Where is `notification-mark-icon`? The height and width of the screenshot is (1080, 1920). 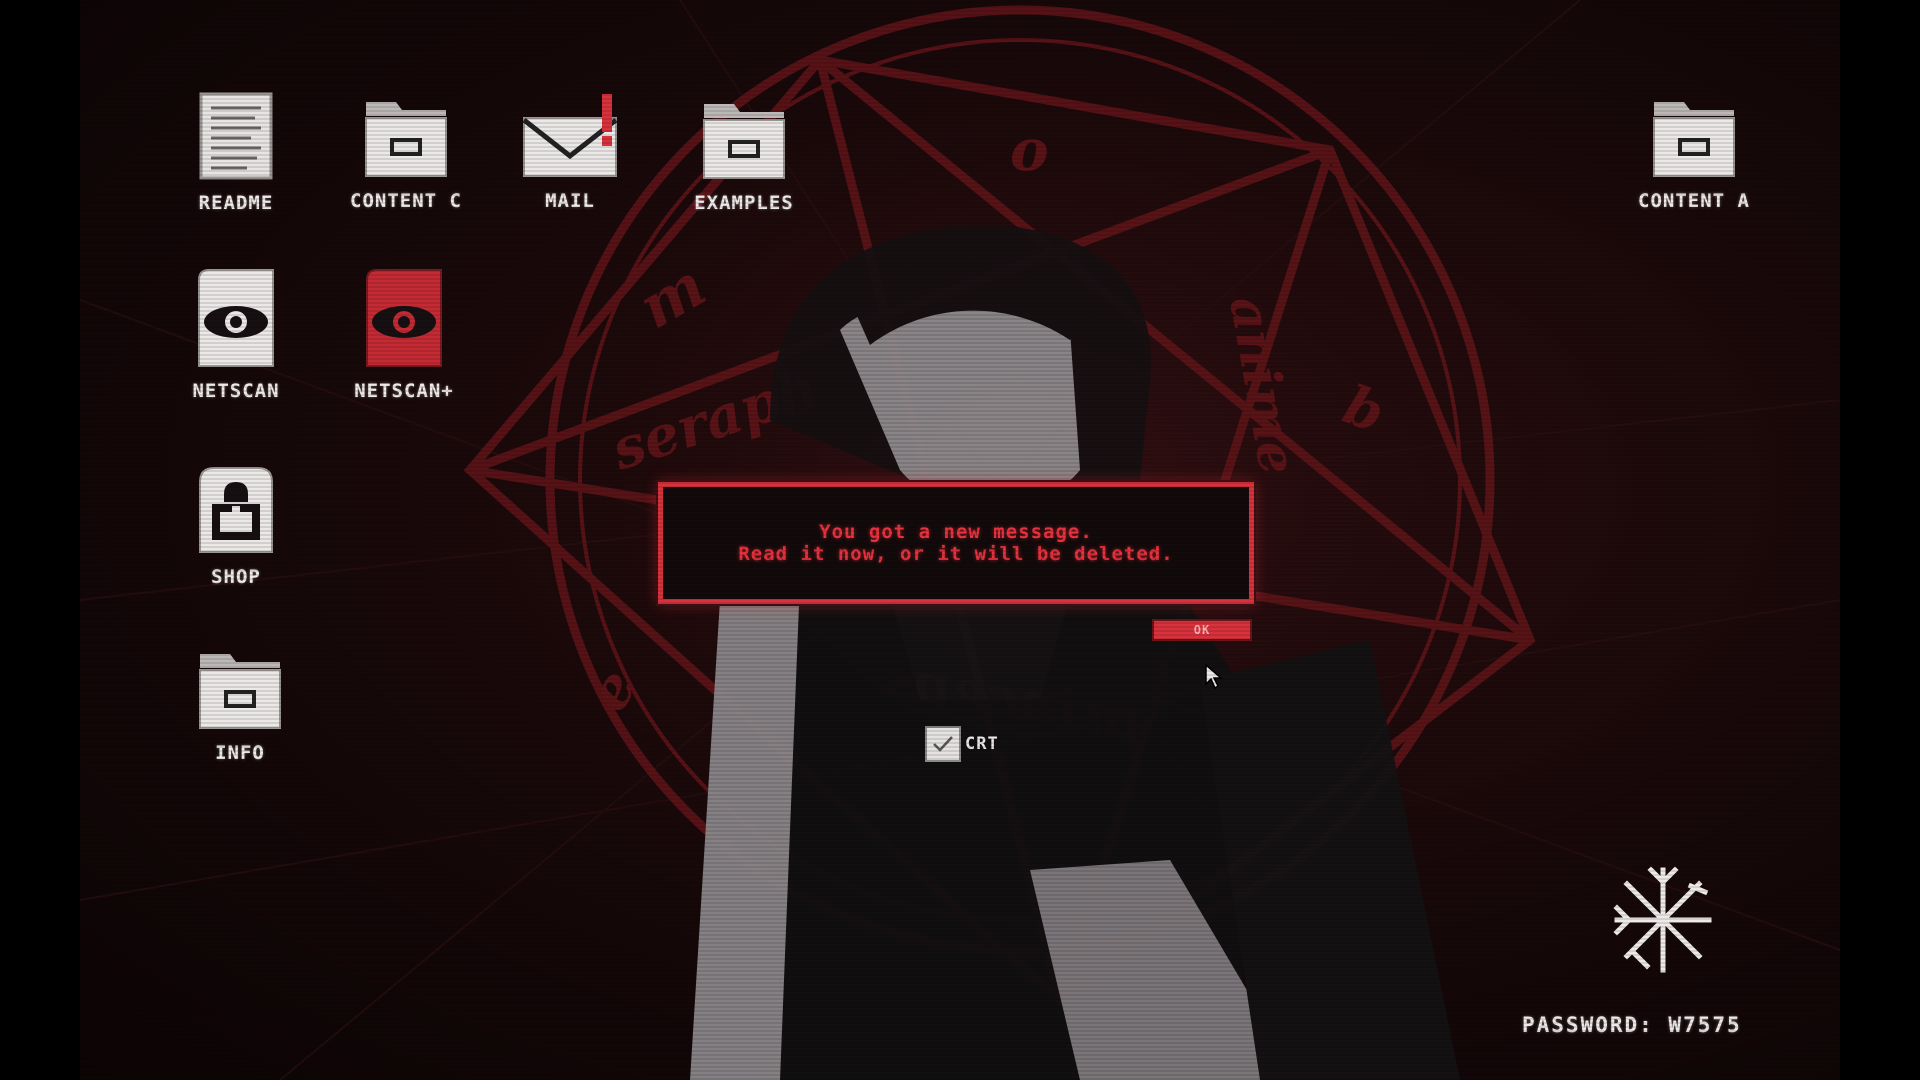
notification-mark-icon is located at coordinates (607, 113).